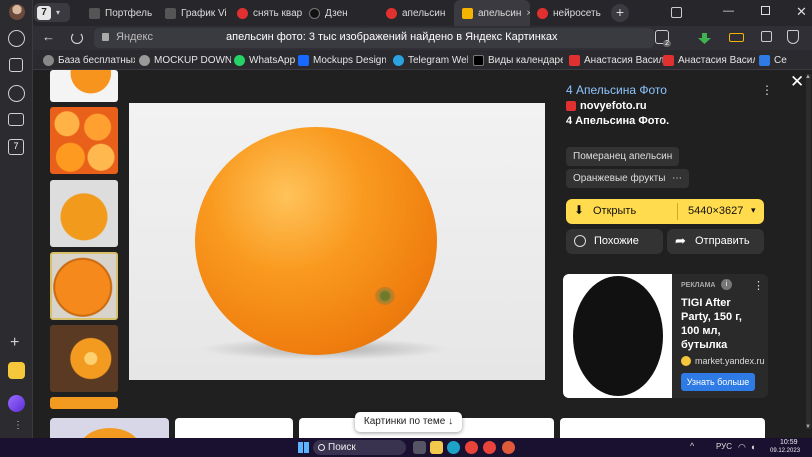  Describe the element at coordinates (765, 10) in the screenshot. I see `maximize-button` at that location.